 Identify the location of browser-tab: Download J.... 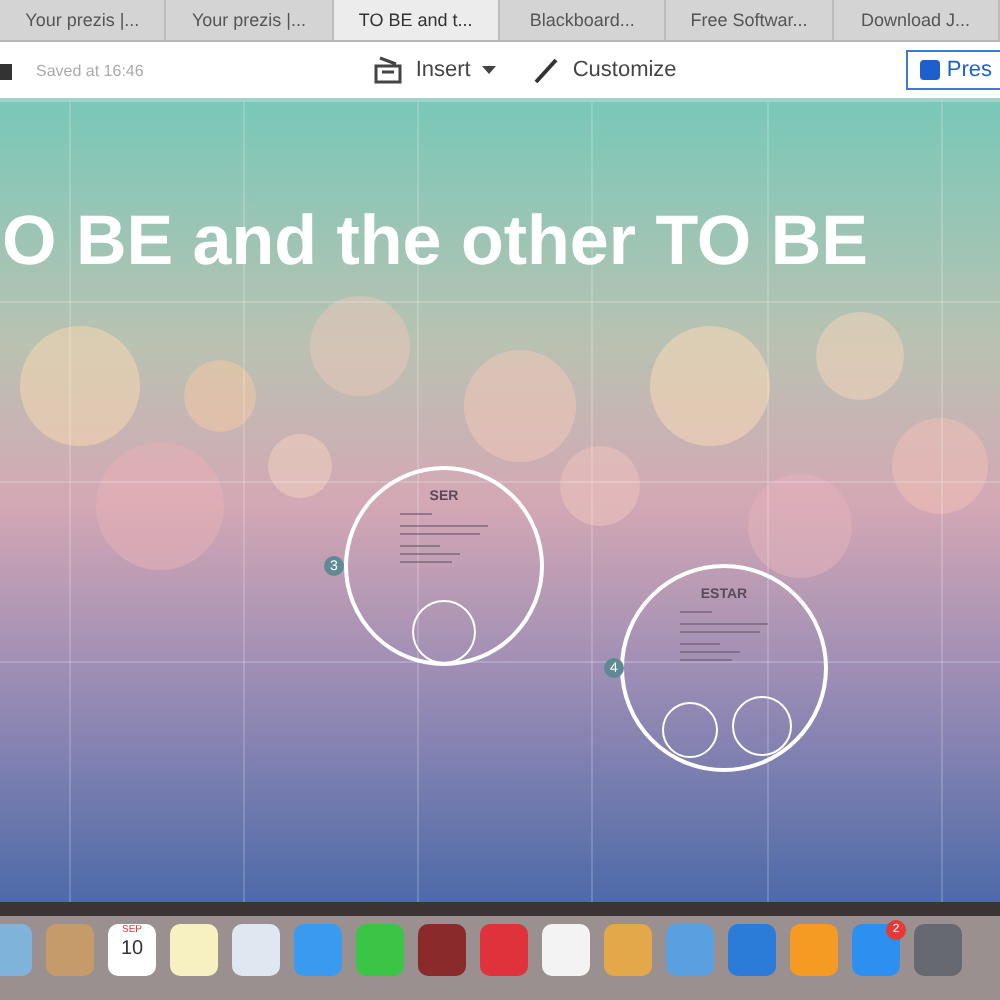
(916, 20).